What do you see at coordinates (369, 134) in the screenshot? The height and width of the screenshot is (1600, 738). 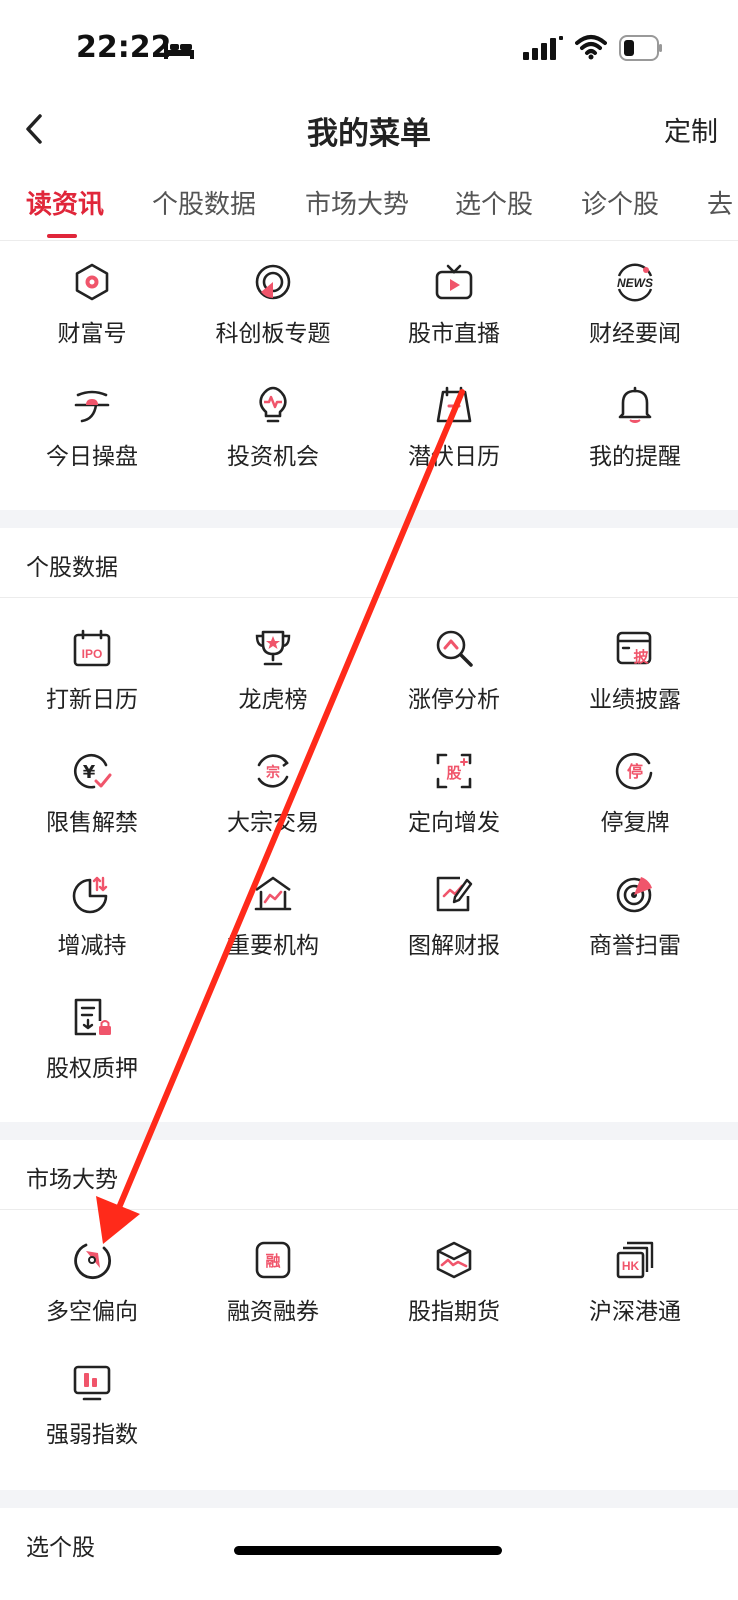 I see `page-title: 我的菜单` at bounding box center [369, 134].